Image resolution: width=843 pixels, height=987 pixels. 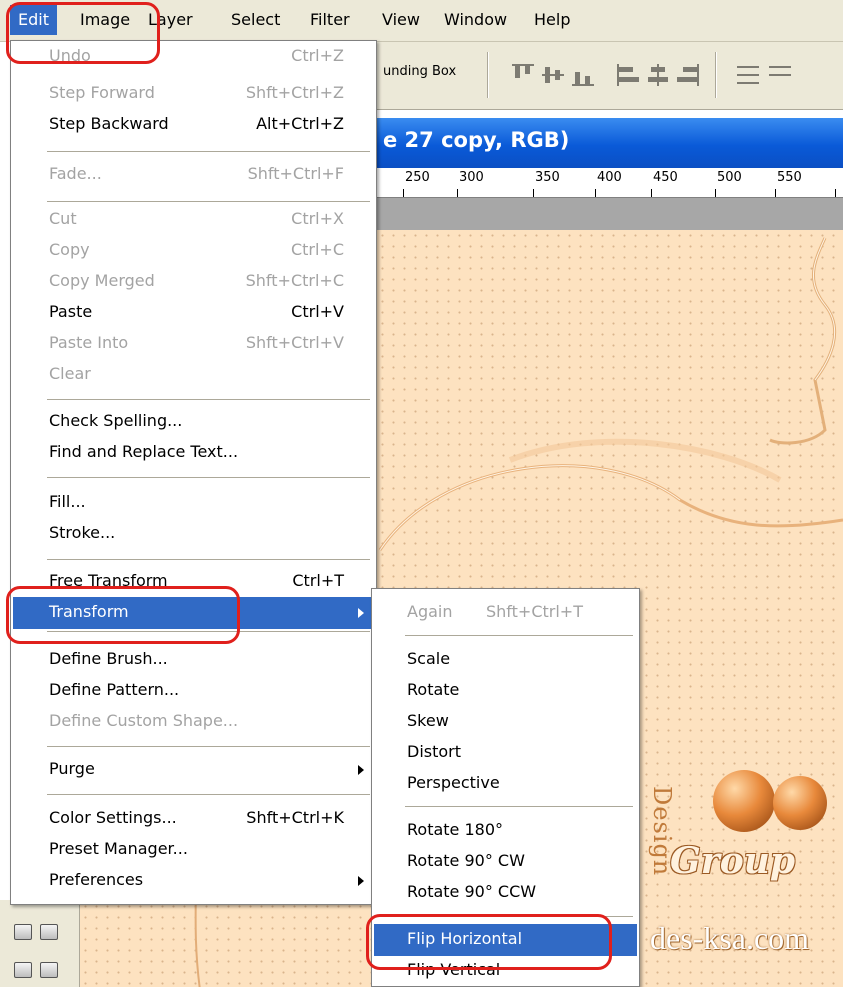 What do you see at coordinates (193, 344) in the screenshot?
I see `menu-item-paste-into: Paste Into Shft+Ctrl+V` at bounding box center [193, 344].